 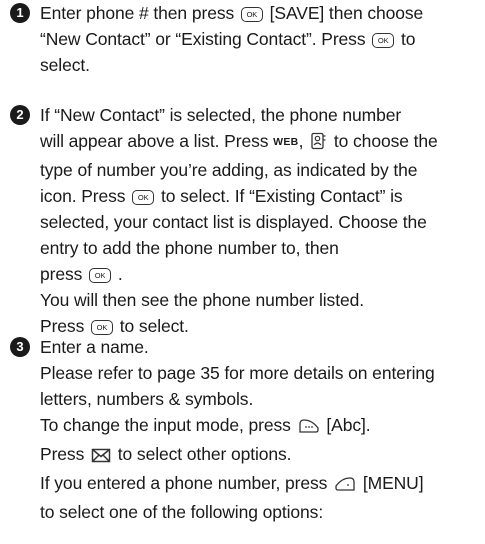 I want to click on envelope-icon, so click(x=101, y=457).